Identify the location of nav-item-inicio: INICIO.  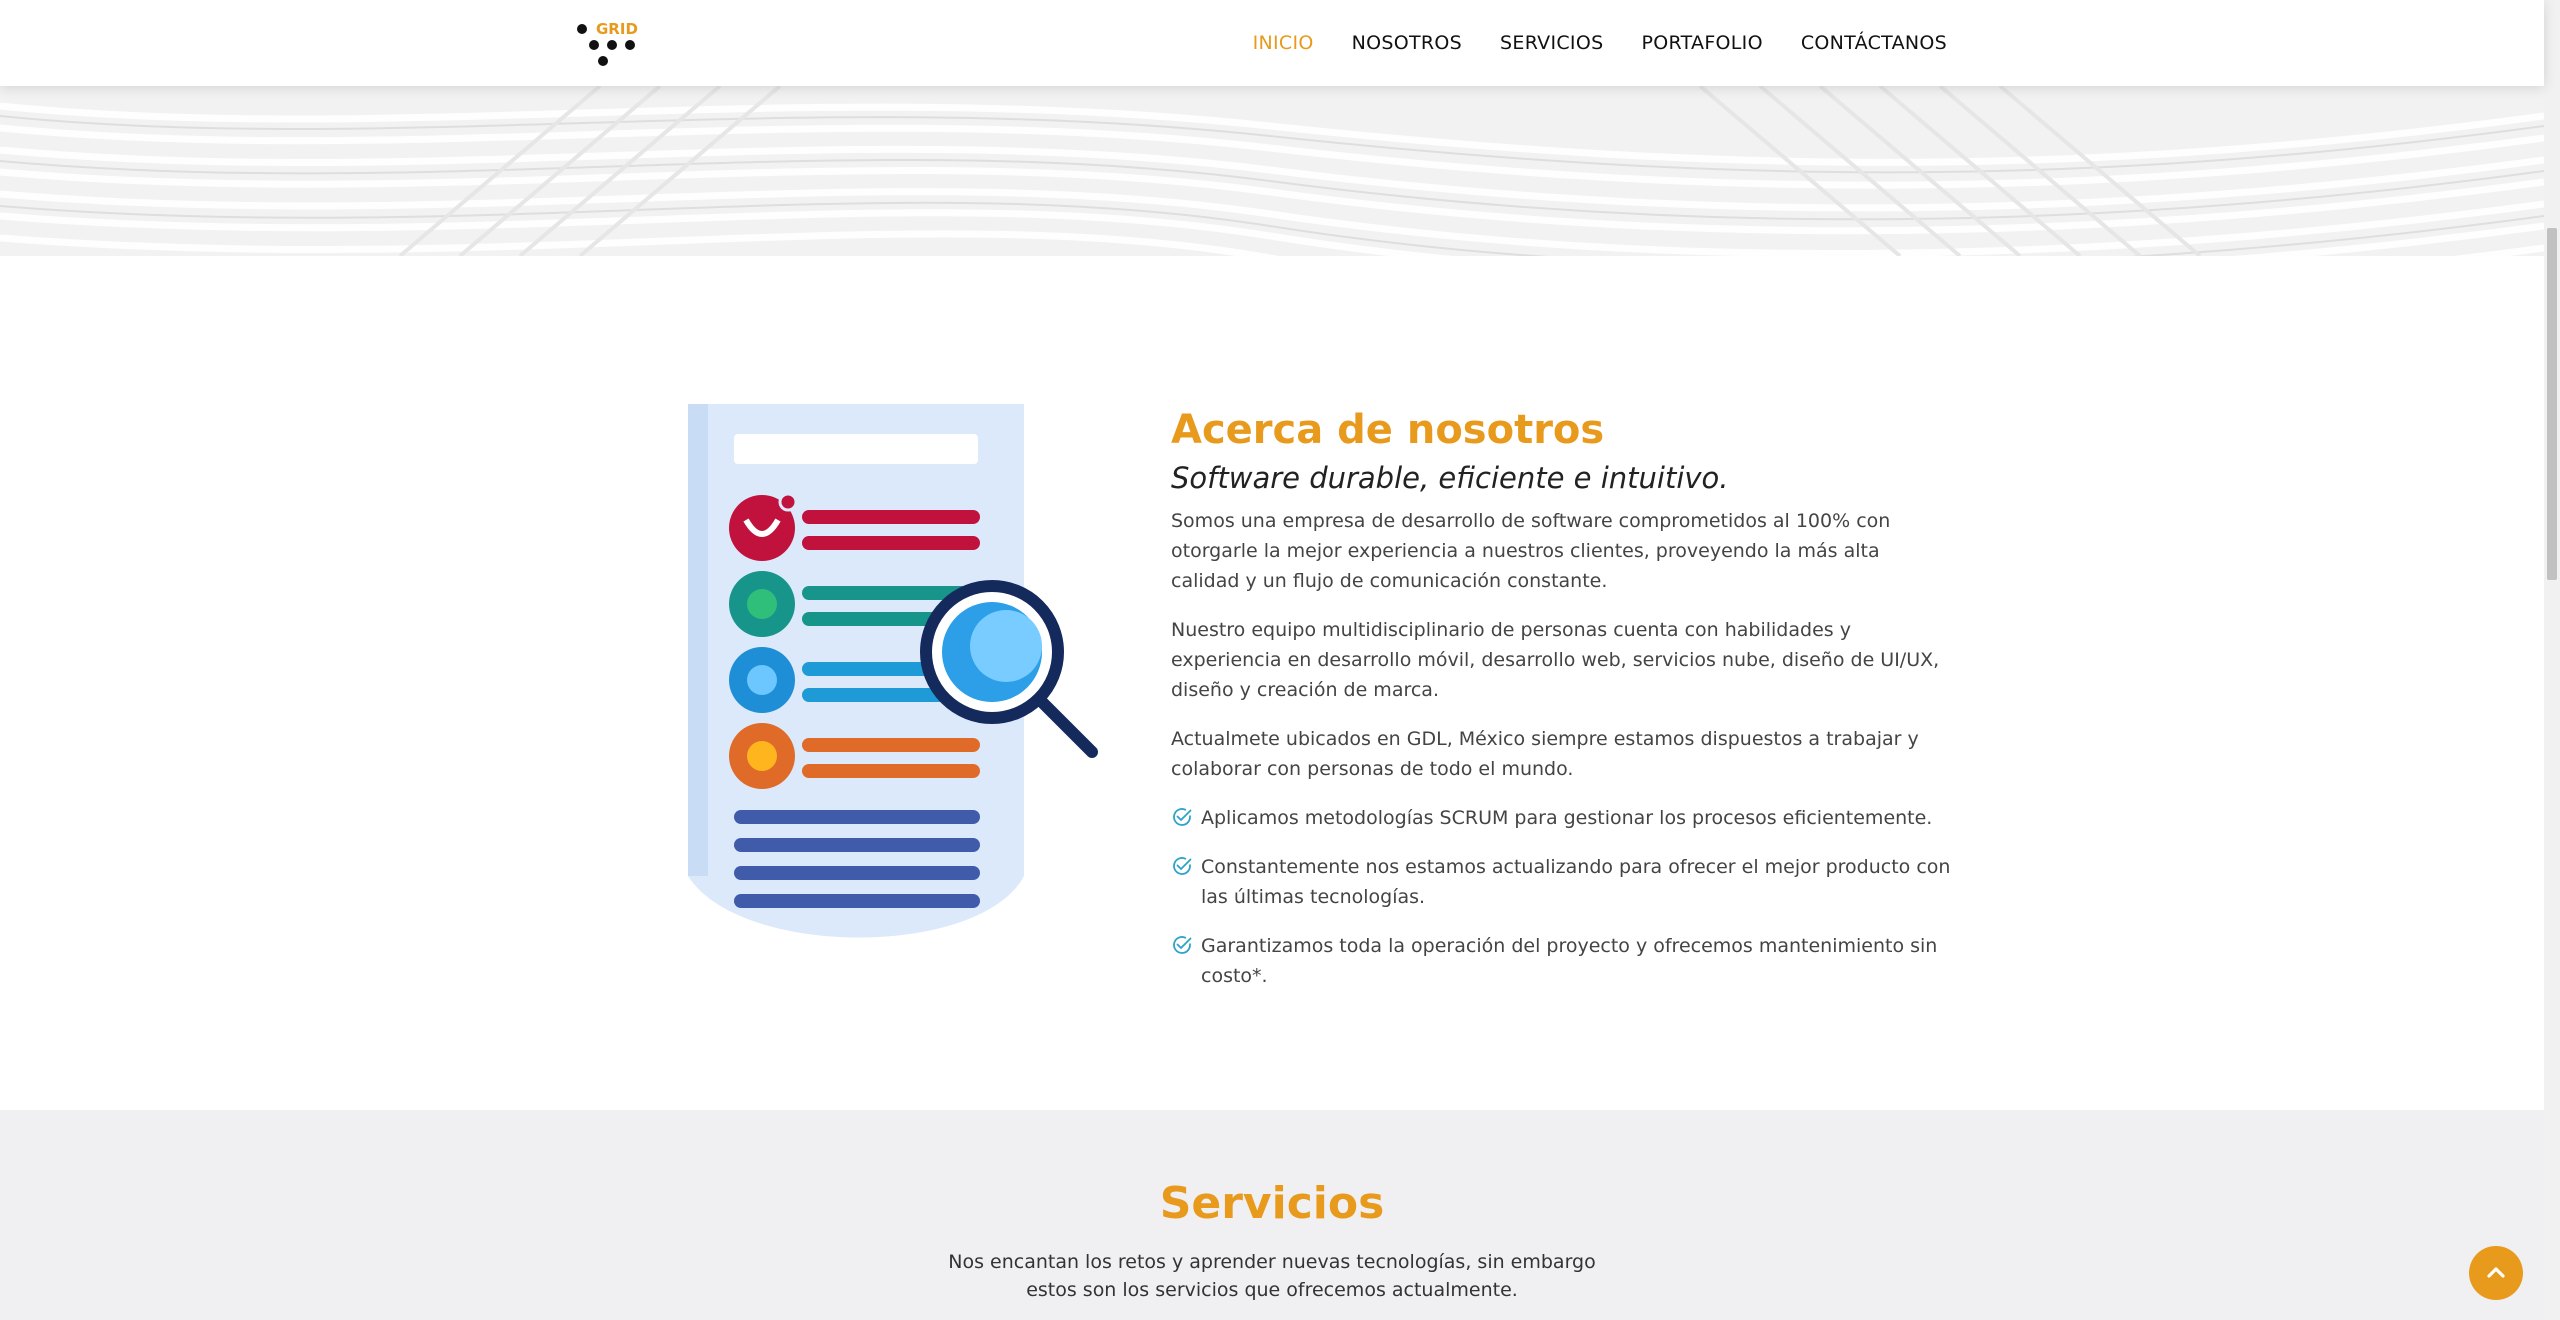
(1283, 43).